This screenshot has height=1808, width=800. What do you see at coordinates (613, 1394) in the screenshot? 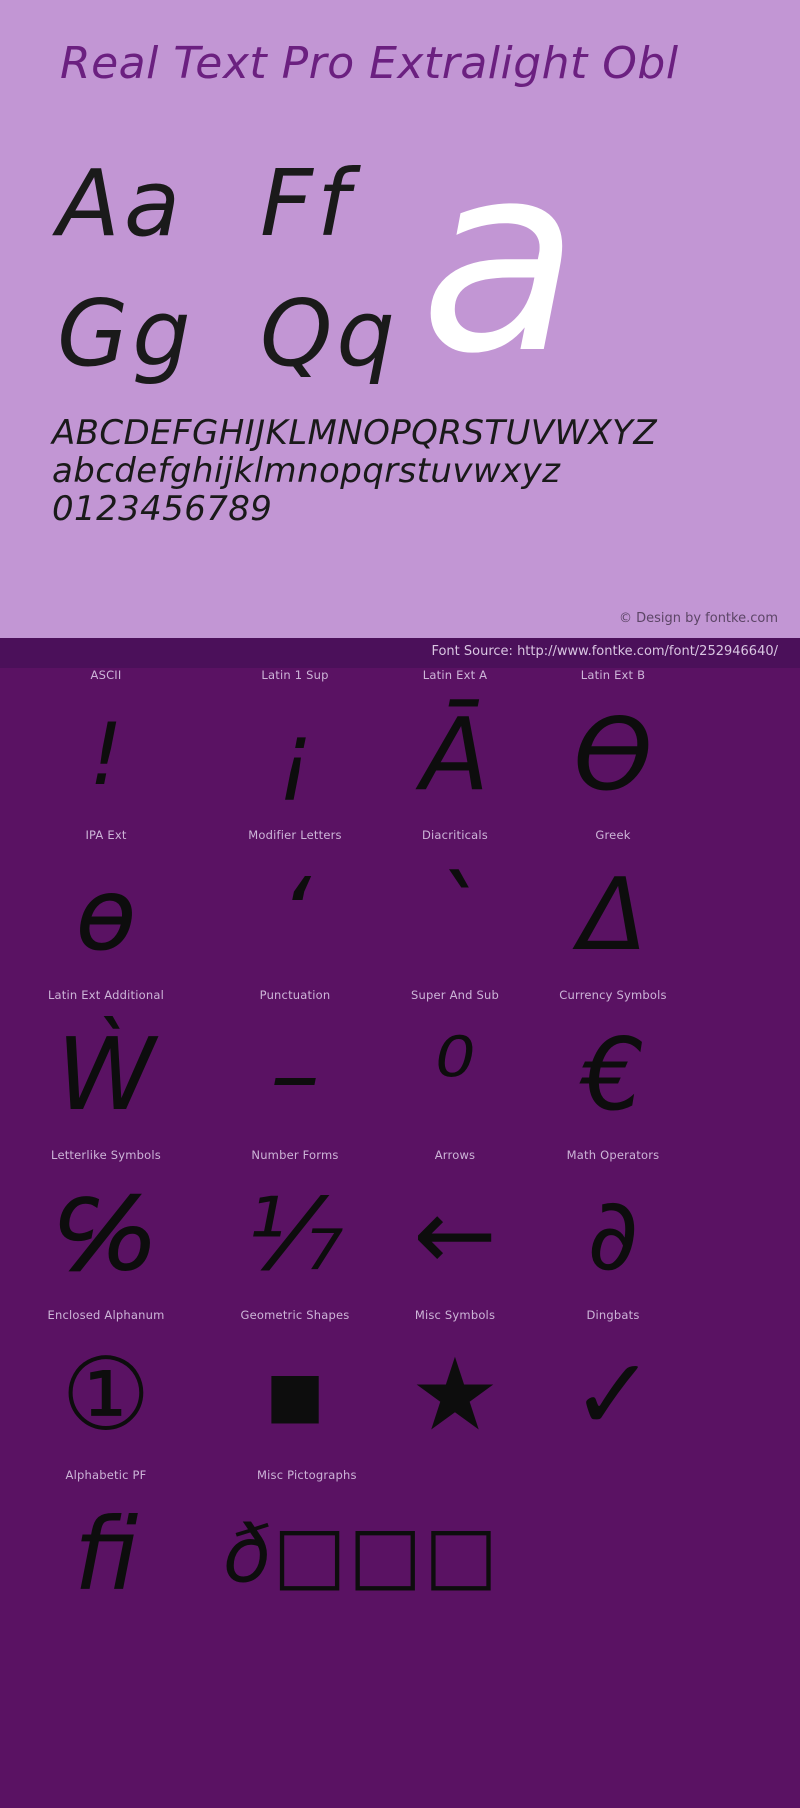
I see `glyph-sample: ✓` at bounding box center [613, 1394].